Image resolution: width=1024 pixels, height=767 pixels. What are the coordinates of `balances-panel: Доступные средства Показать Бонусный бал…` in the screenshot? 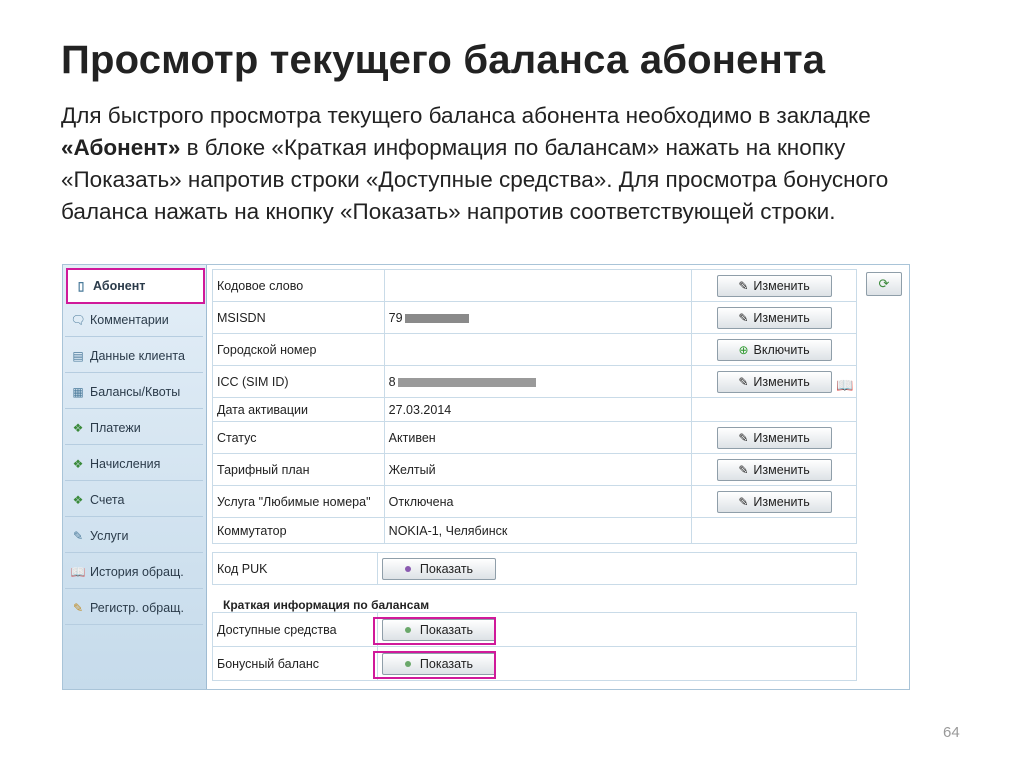 It's located at (534, 646).